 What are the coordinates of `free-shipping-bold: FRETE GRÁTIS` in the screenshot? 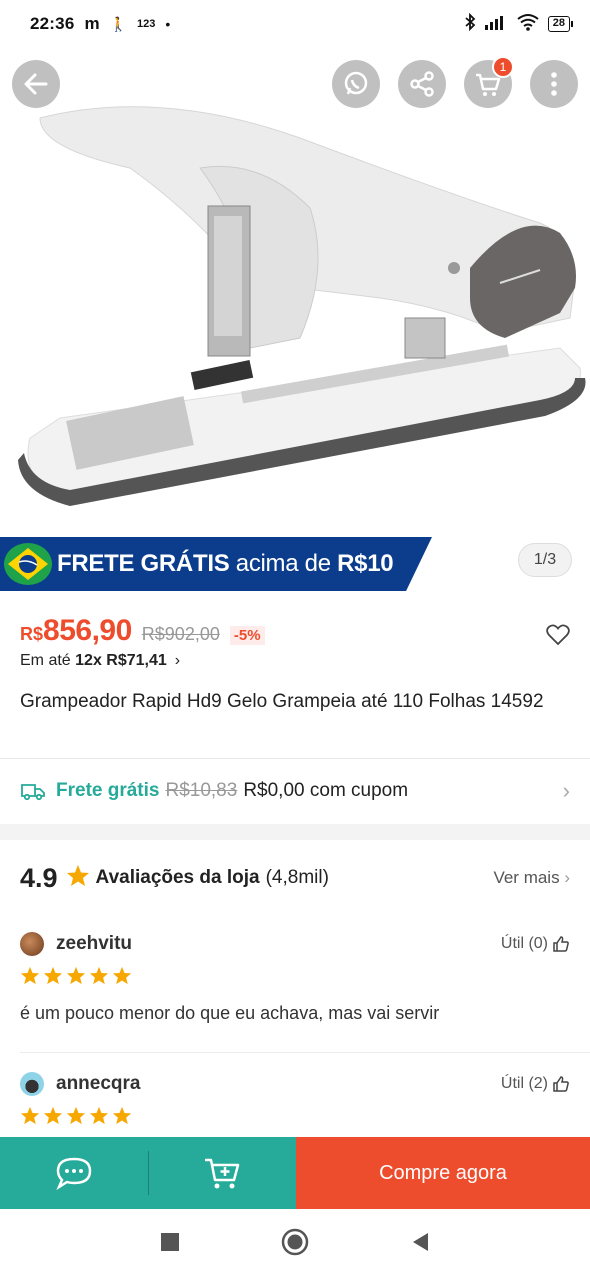 It's located at (143, 563).